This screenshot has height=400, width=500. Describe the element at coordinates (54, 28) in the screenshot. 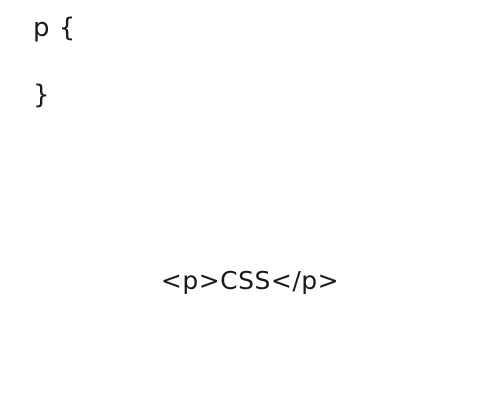

I see `code-line-selector: p {` at that location.